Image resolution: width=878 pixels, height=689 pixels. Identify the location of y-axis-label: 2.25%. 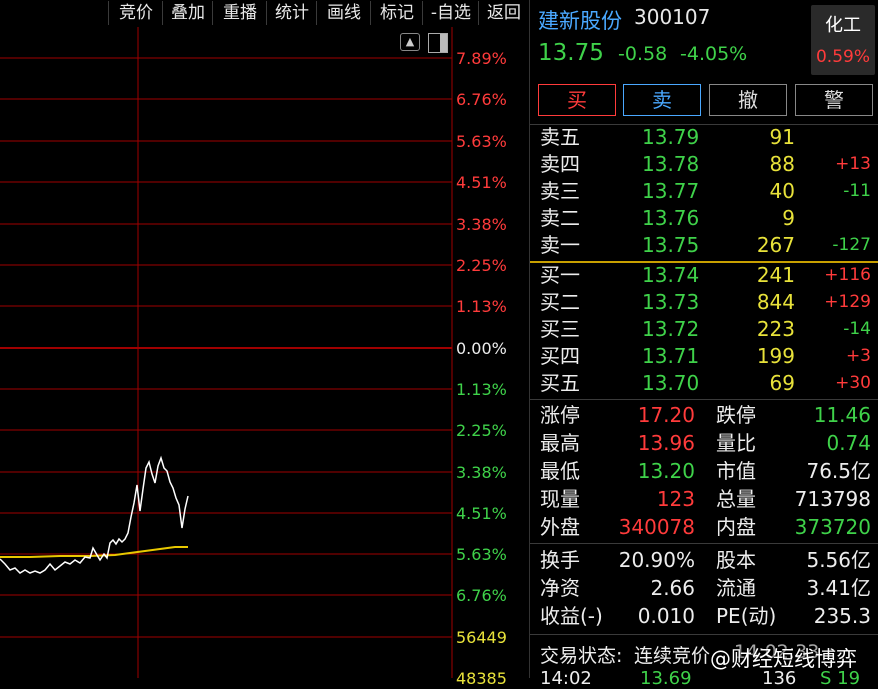
(481, 265).